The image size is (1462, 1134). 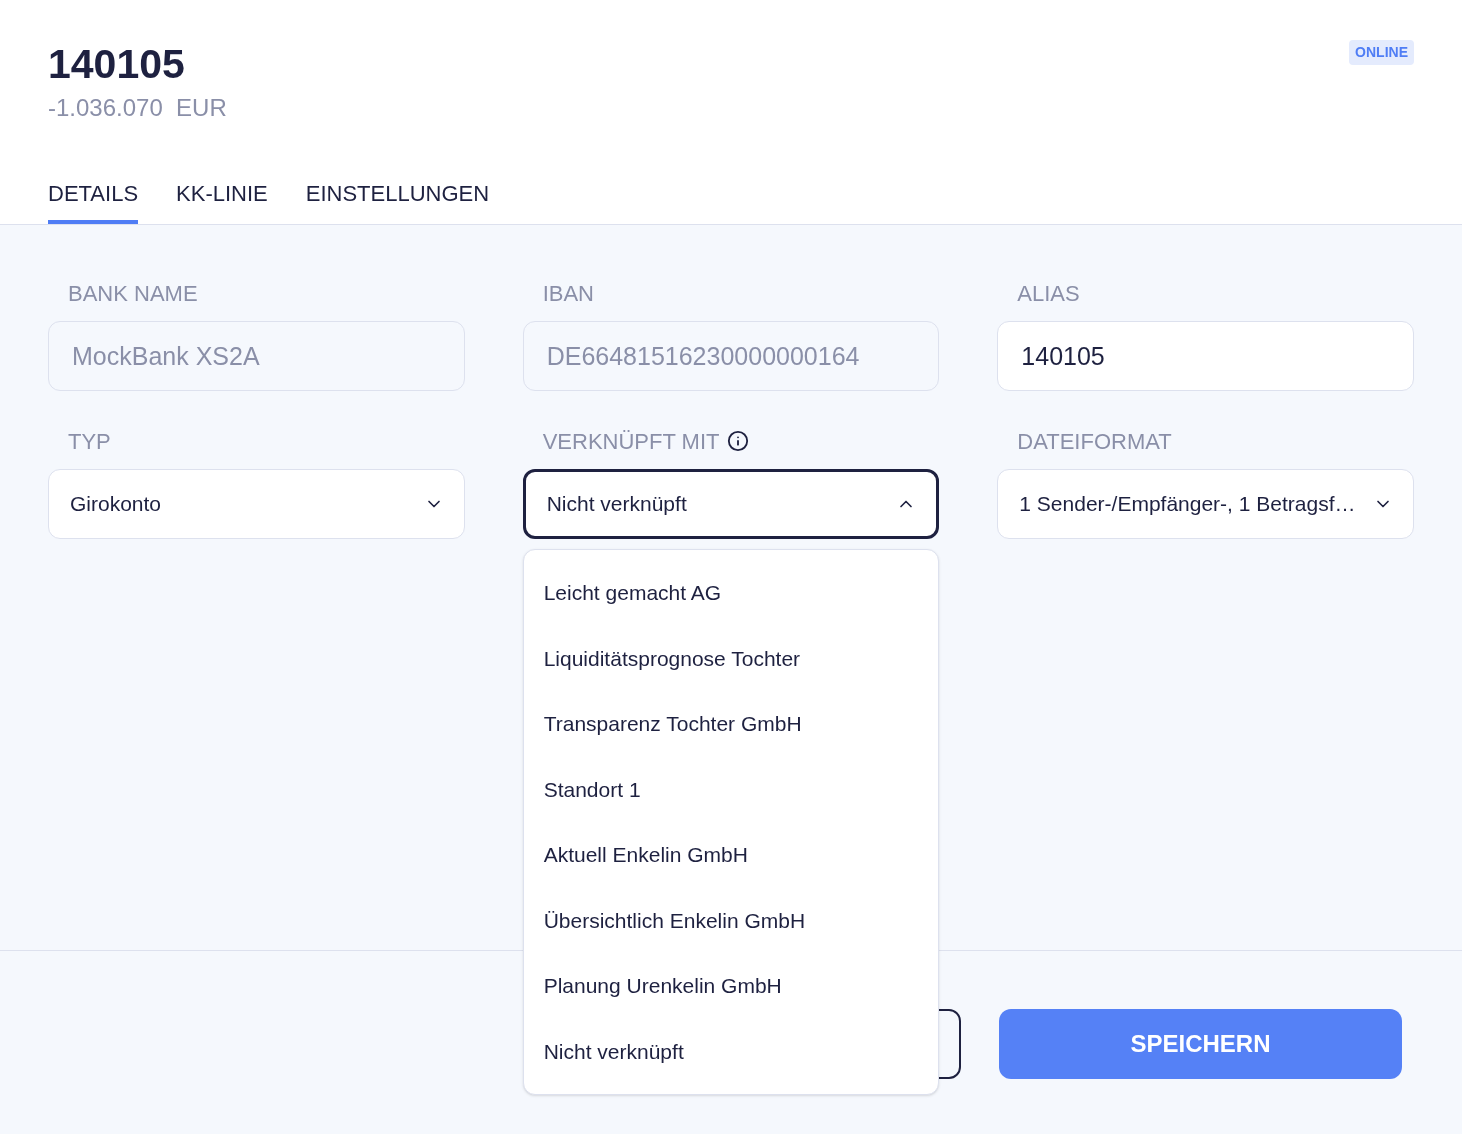 I want to click on field-label: VERKNÜPFT MIT, so click(x=631, y=441).